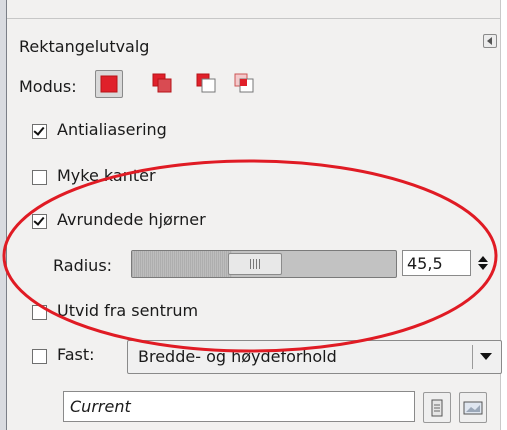 This screenshot has height=430, width=507. I want to click on spin-down-icon, so click(483, 267).